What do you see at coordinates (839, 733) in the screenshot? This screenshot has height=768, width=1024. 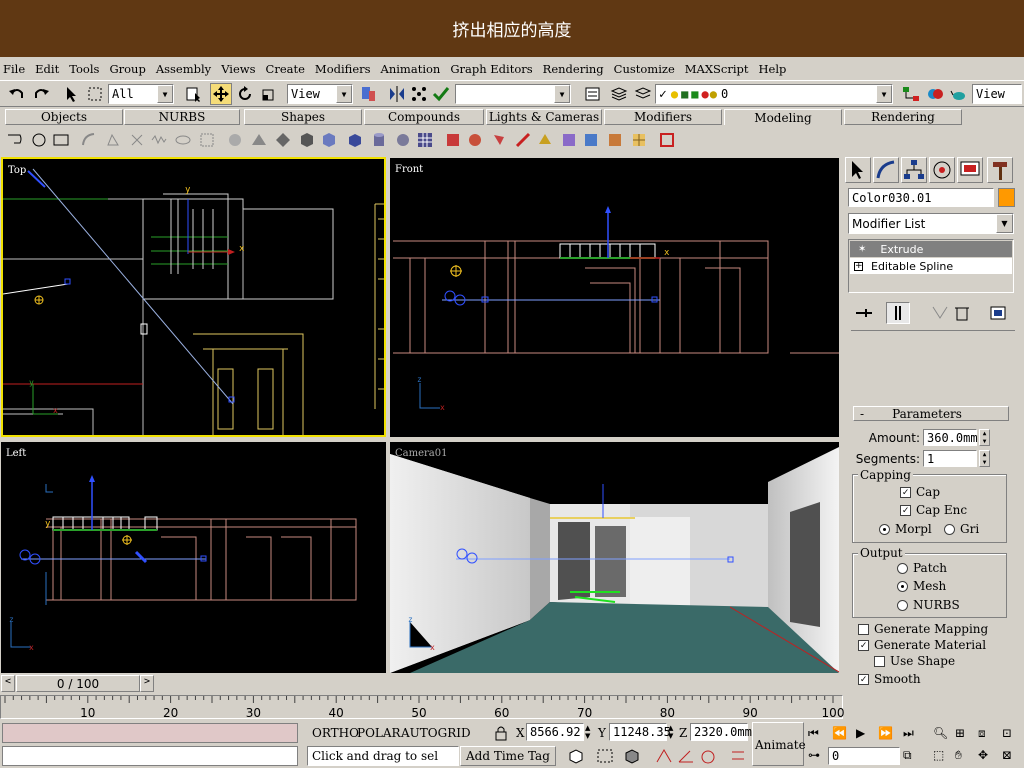 I see `previous-frame-icon: ⏪` at bounding box center [839, 733].